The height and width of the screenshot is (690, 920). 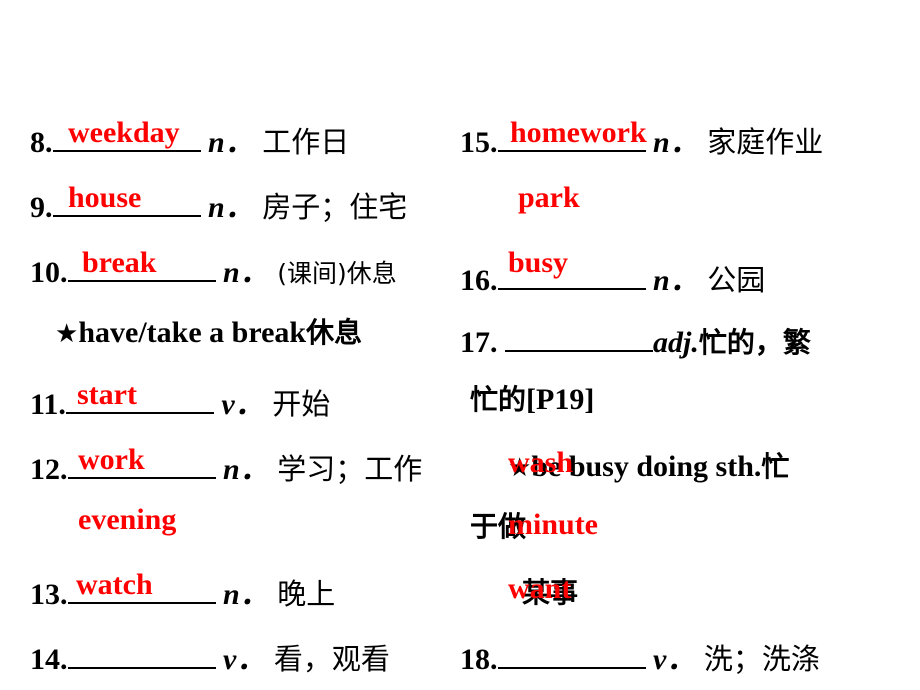 I want to click on chinese-meaning: 晚上, so click(x=306, y=594).